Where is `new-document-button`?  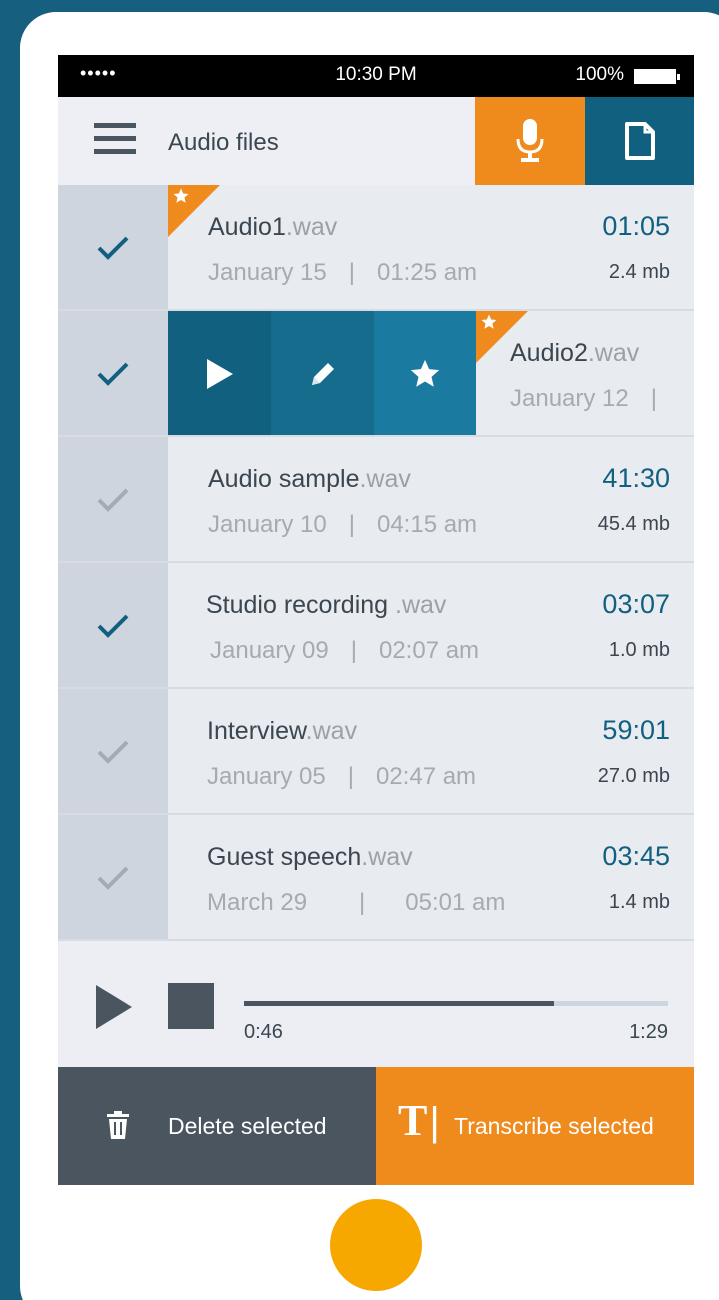
new-document-button is located at coordinates (639, 141).